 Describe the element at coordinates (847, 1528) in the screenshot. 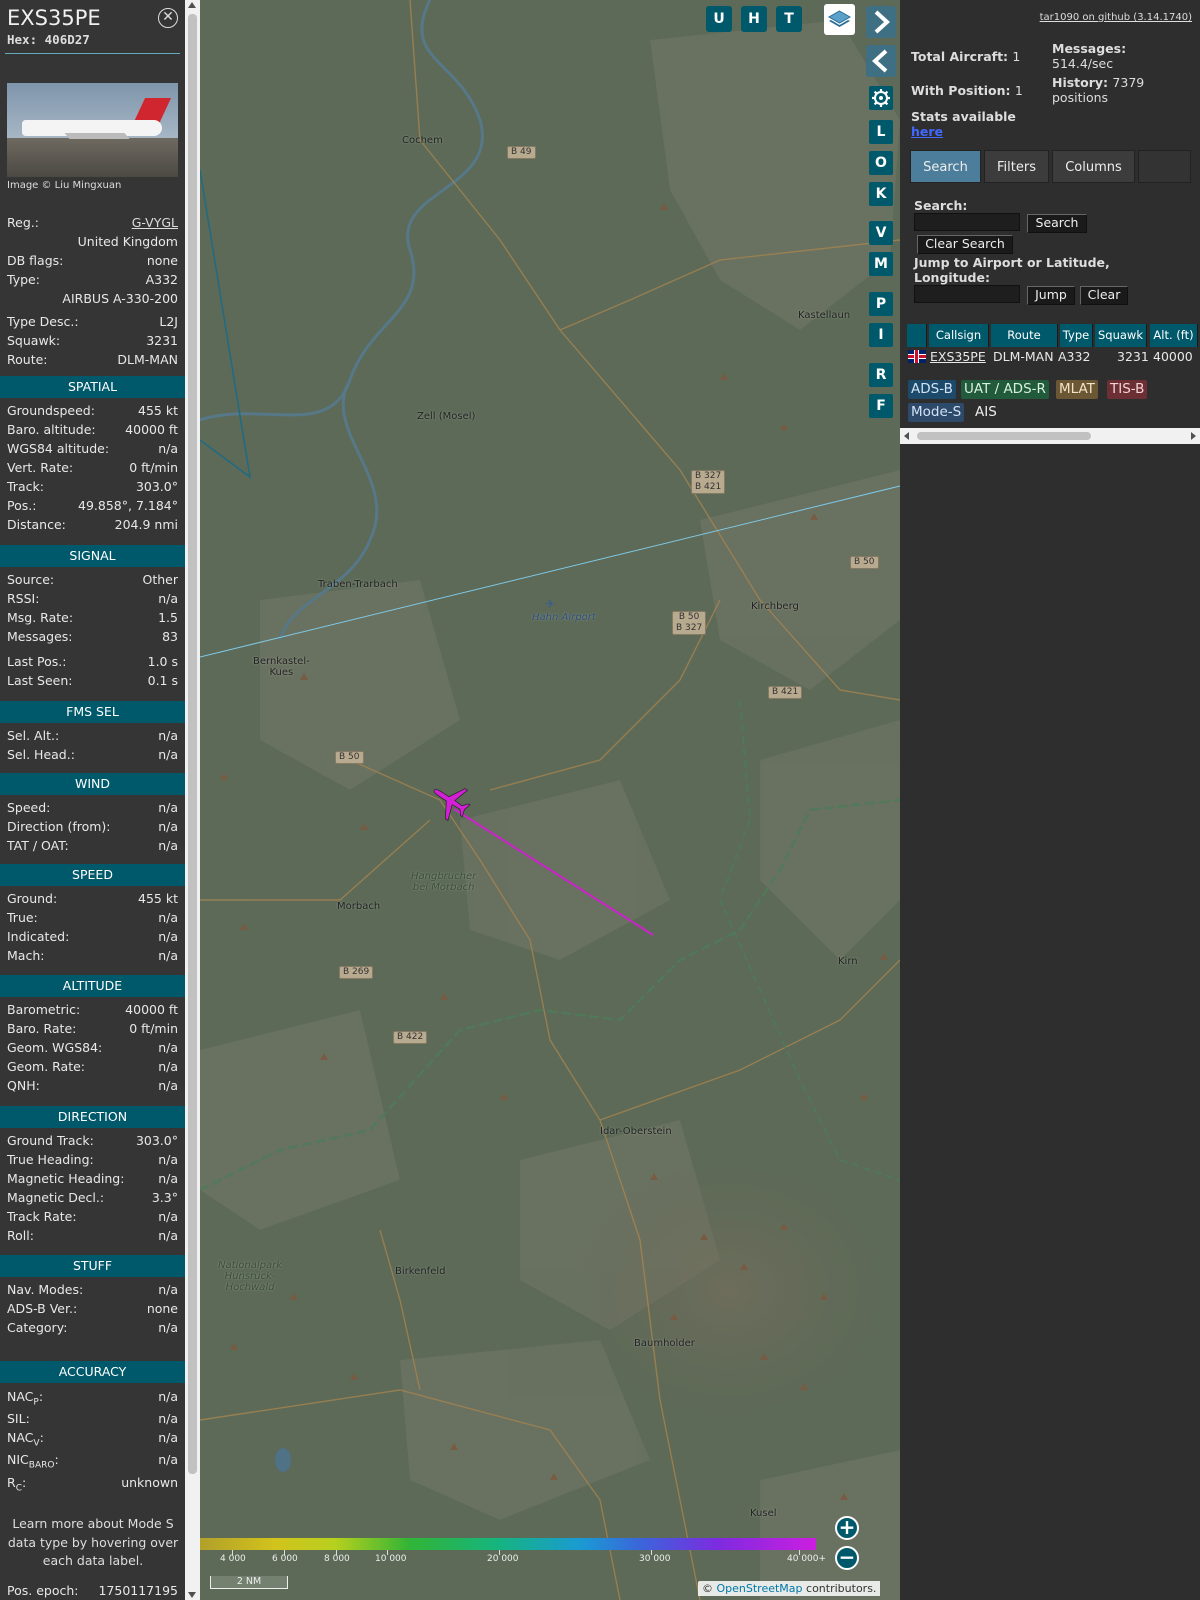

I see `zoom-in-button: +` at that location.